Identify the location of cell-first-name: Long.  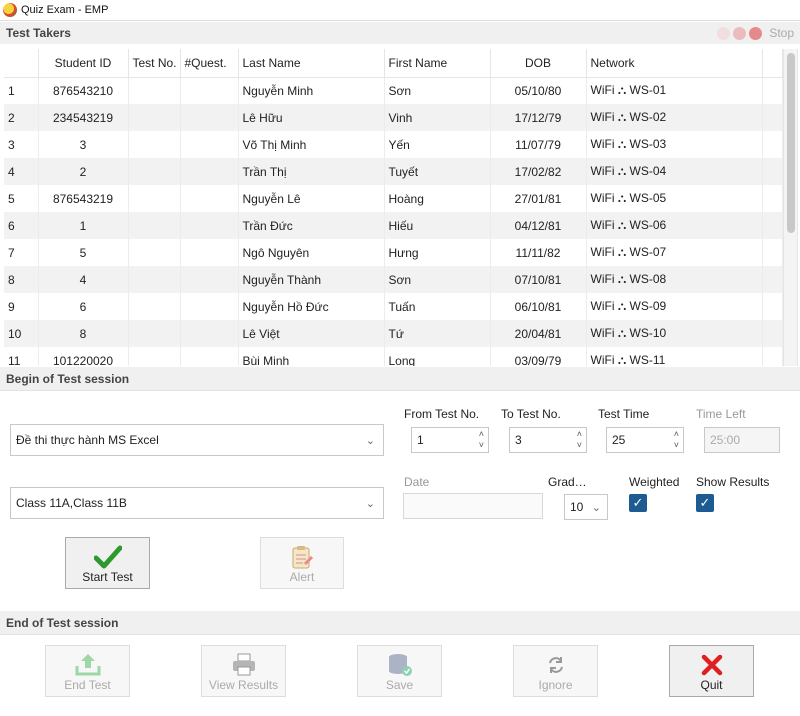
(437, 356).